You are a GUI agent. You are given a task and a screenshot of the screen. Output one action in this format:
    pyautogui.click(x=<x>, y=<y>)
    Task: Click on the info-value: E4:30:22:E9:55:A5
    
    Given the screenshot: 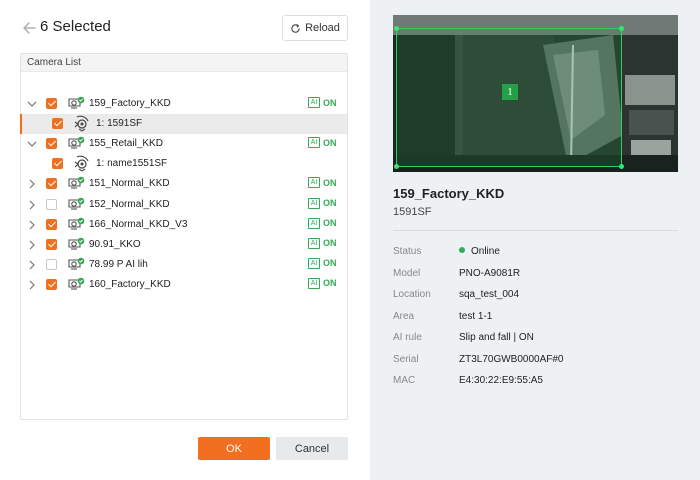 What is the action you would take?
    pyautogui.click(x=501, y=380)
    